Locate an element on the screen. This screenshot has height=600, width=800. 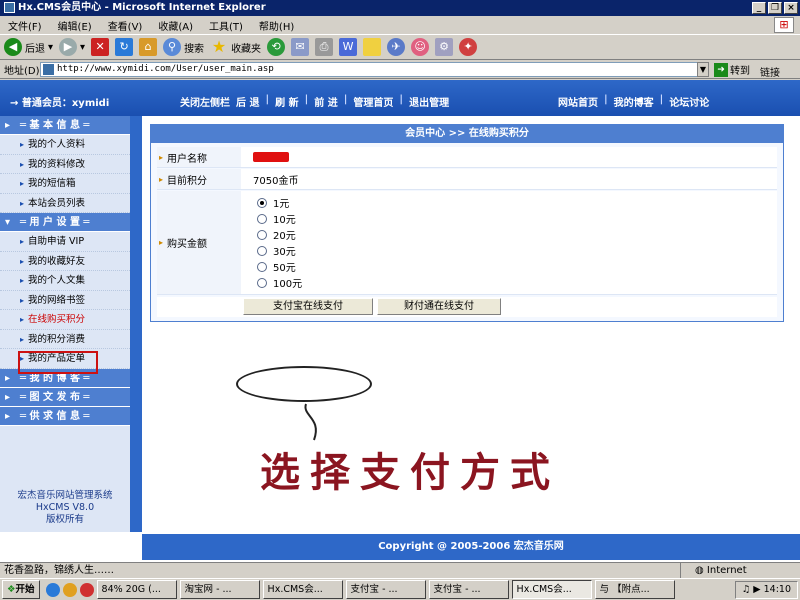
restore-button: ❐ is located at coordinates (775, 8).